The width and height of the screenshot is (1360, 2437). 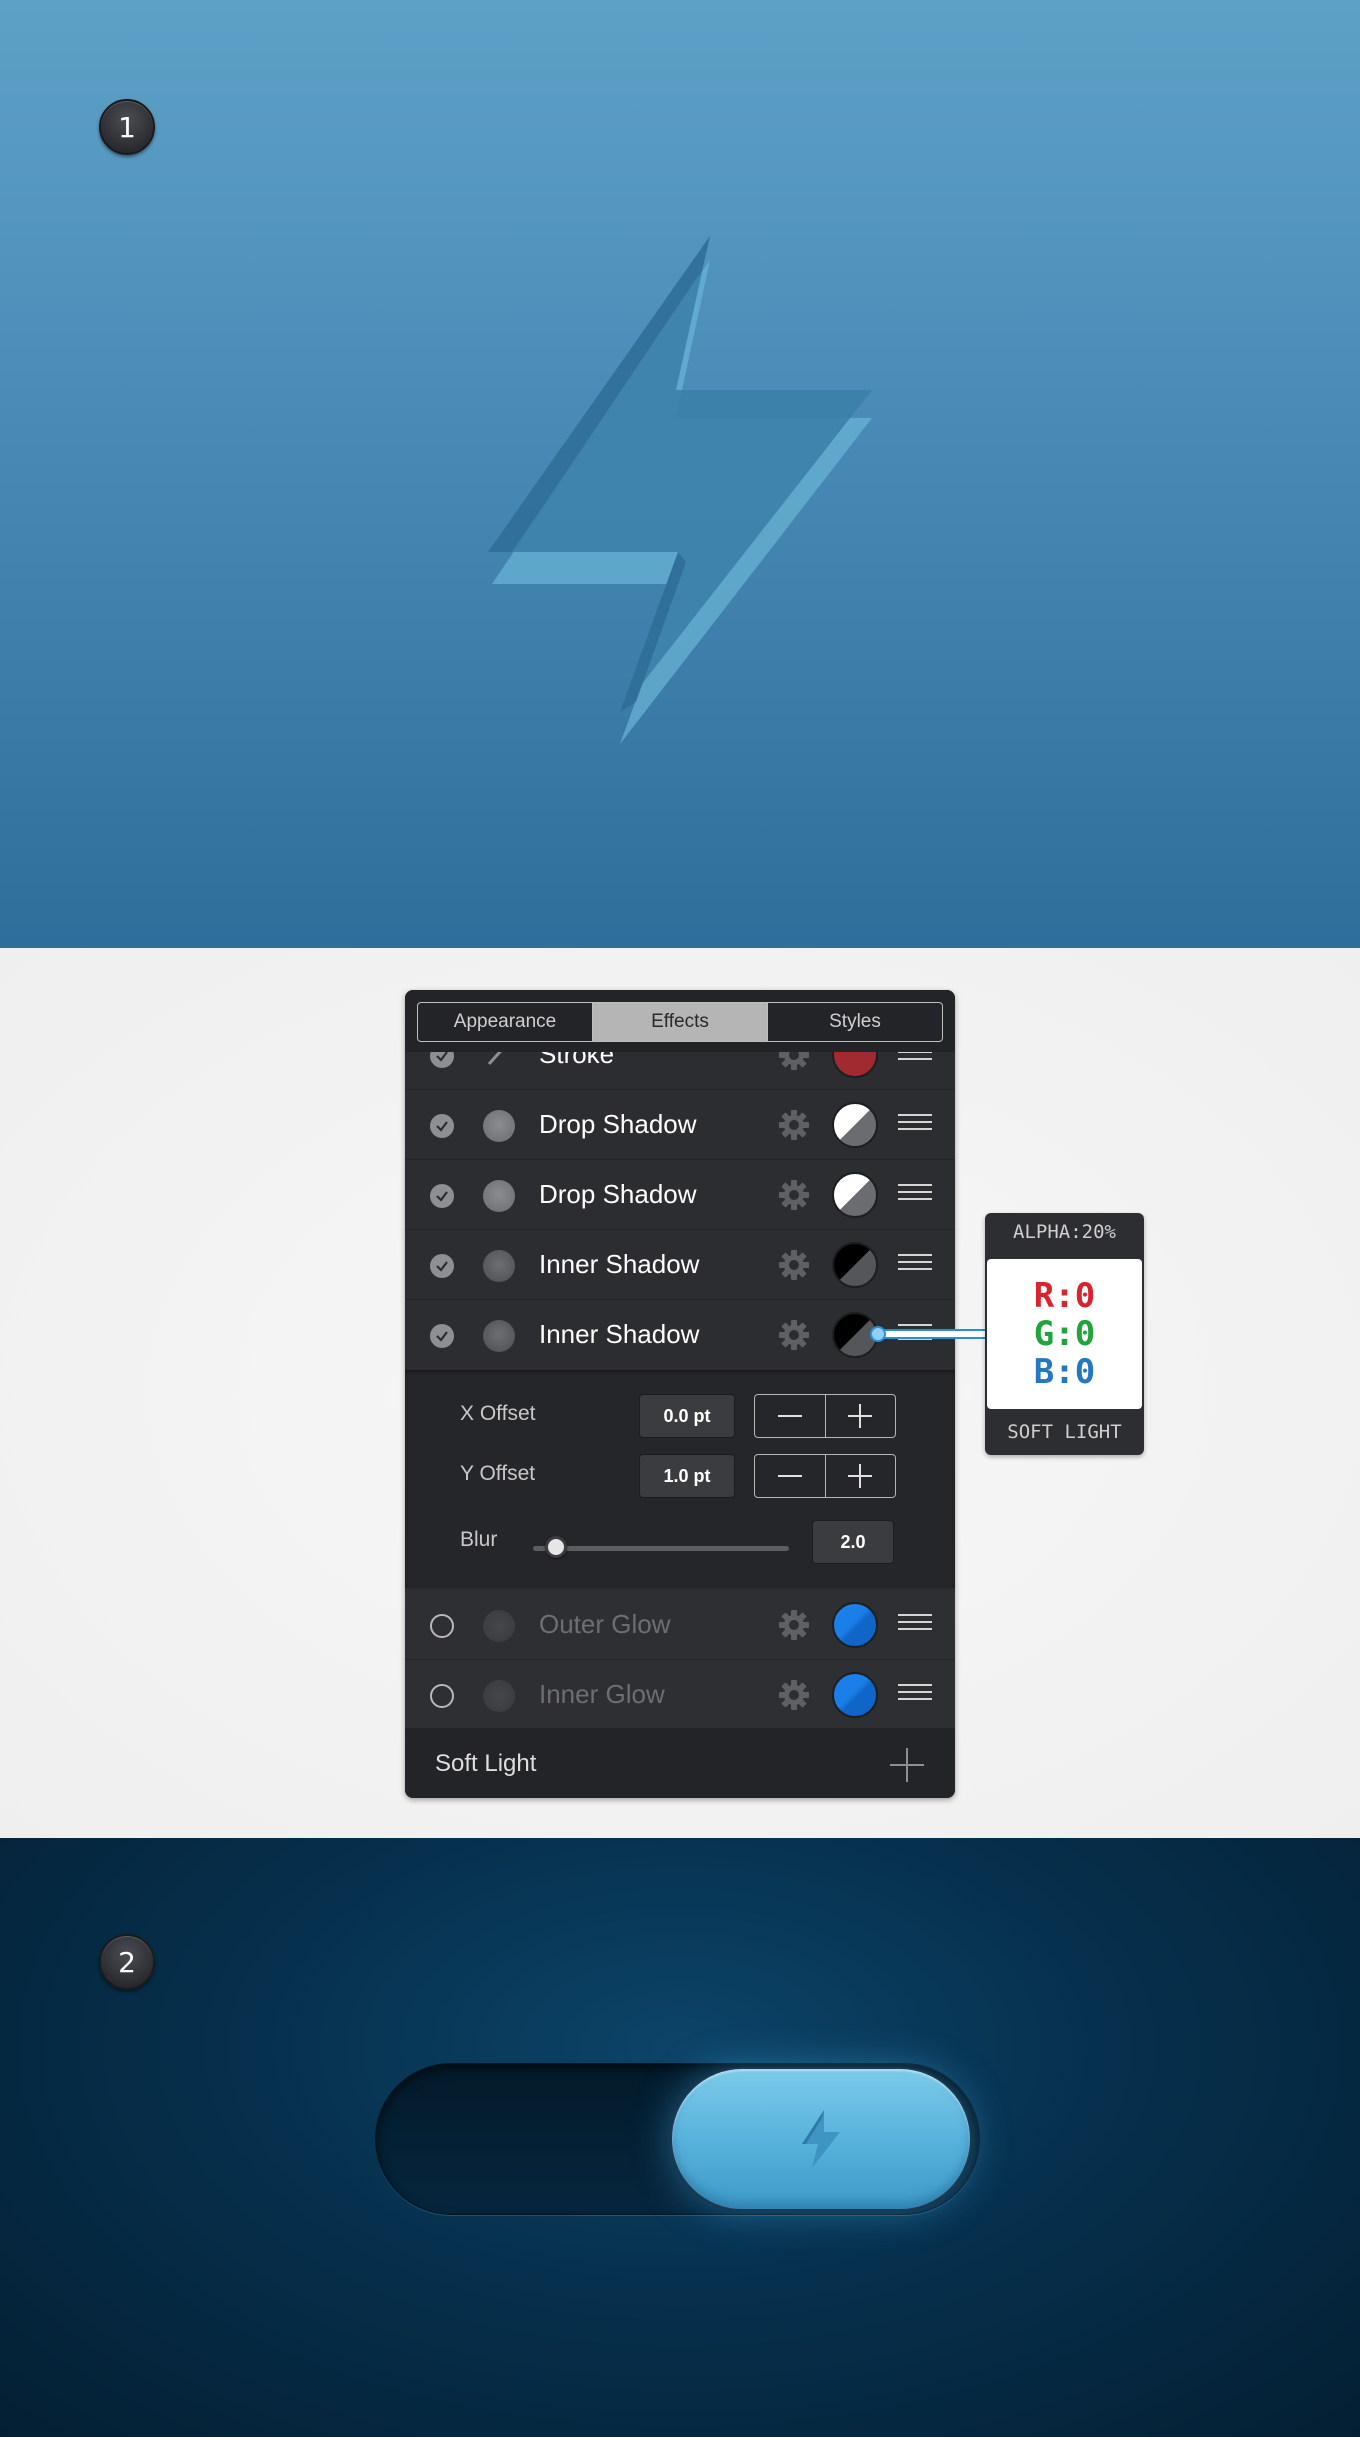 I want to click on x-offset-label: X Offset, so click(x=498, y=1413).